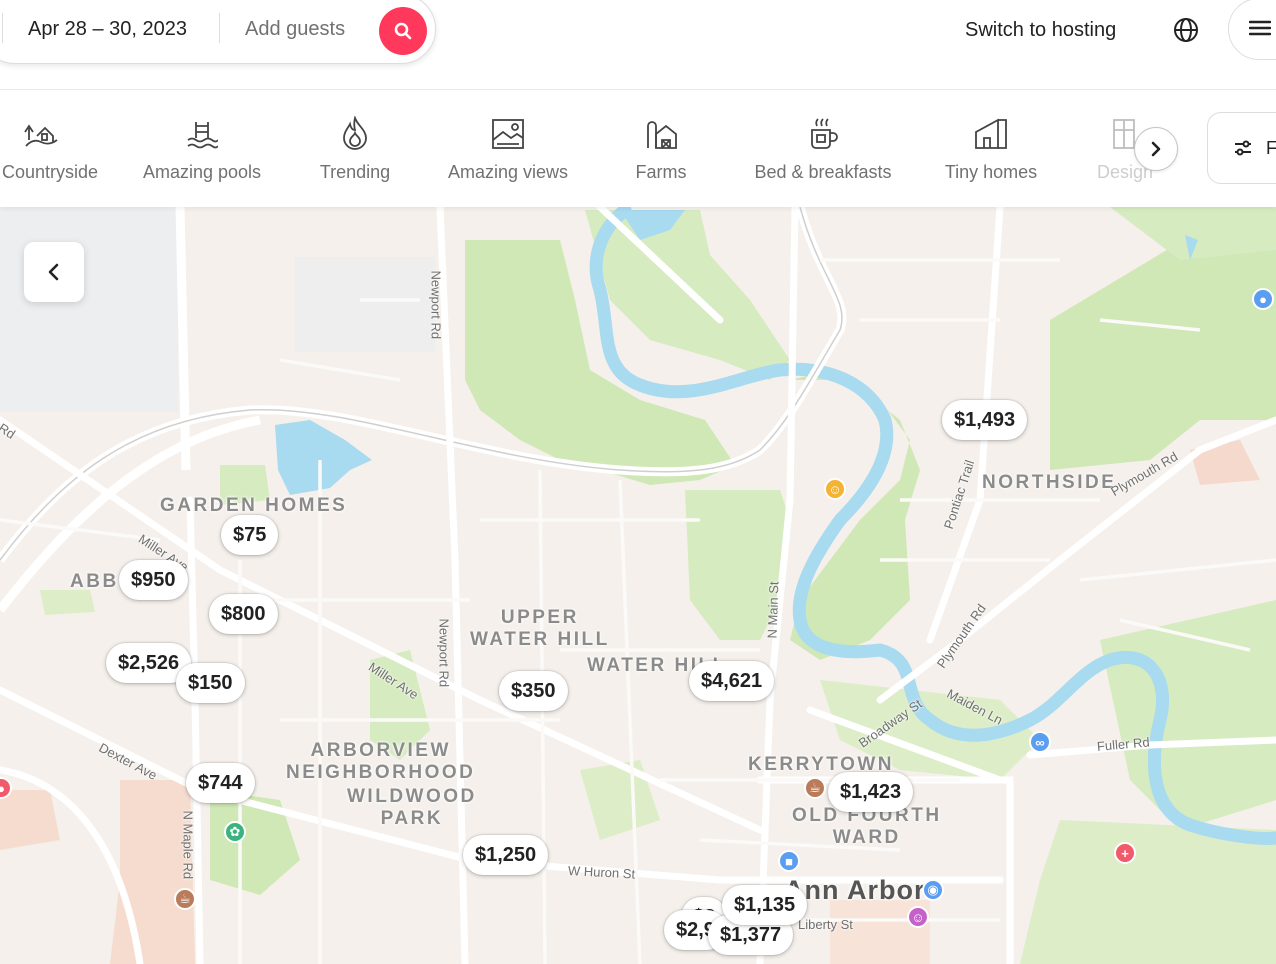 This screenshot has height=964, width=1276. What do you see at coordinates (243, 614) in the screenshot?
I see `price-pin: $800` at bounding box center [243, 614].